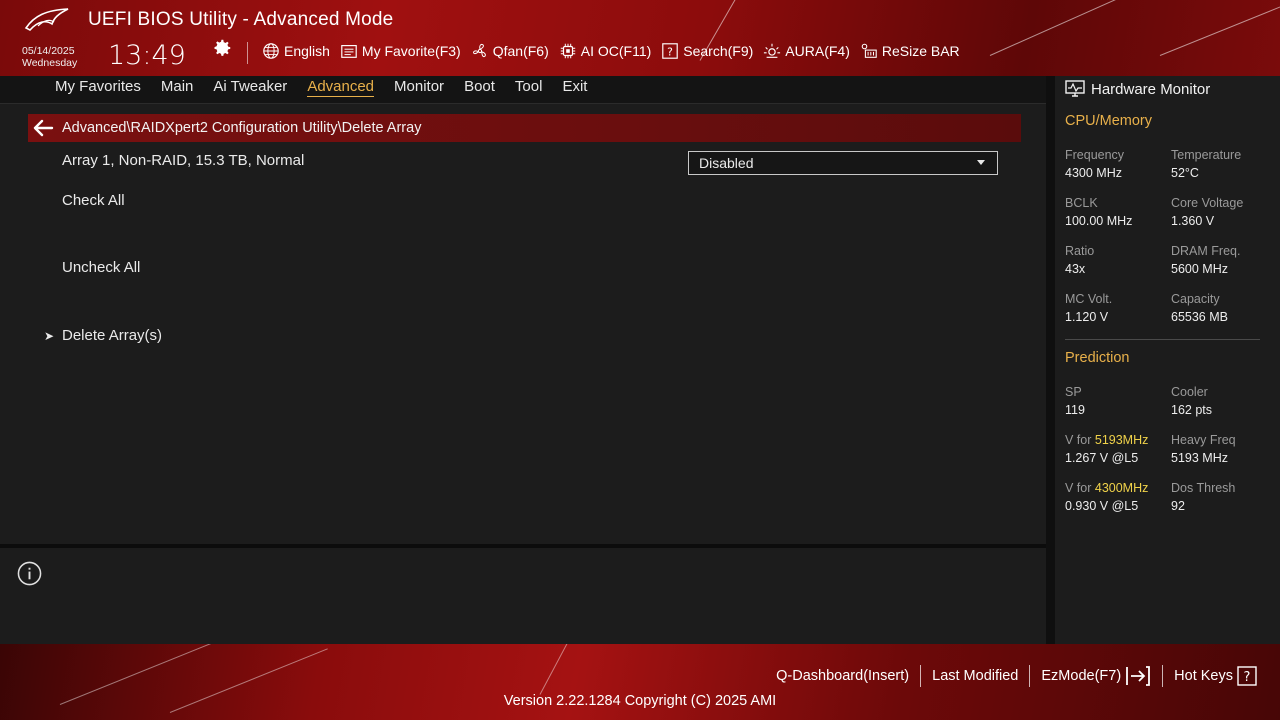 The image size is (1280, 720). I want to click on vfor-4300-label: V for 4300MHz, so click(1106, 488).